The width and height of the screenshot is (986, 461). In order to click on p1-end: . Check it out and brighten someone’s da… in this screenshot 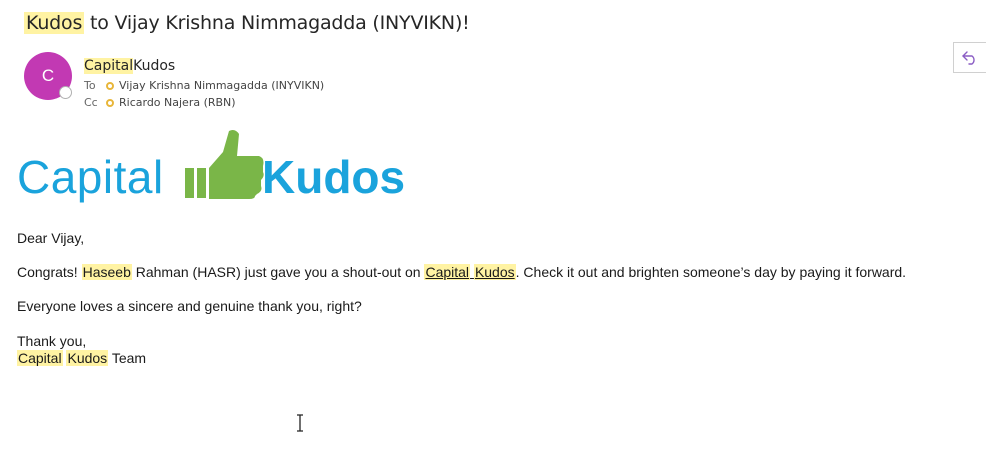, I will do `click(711, 272)`.